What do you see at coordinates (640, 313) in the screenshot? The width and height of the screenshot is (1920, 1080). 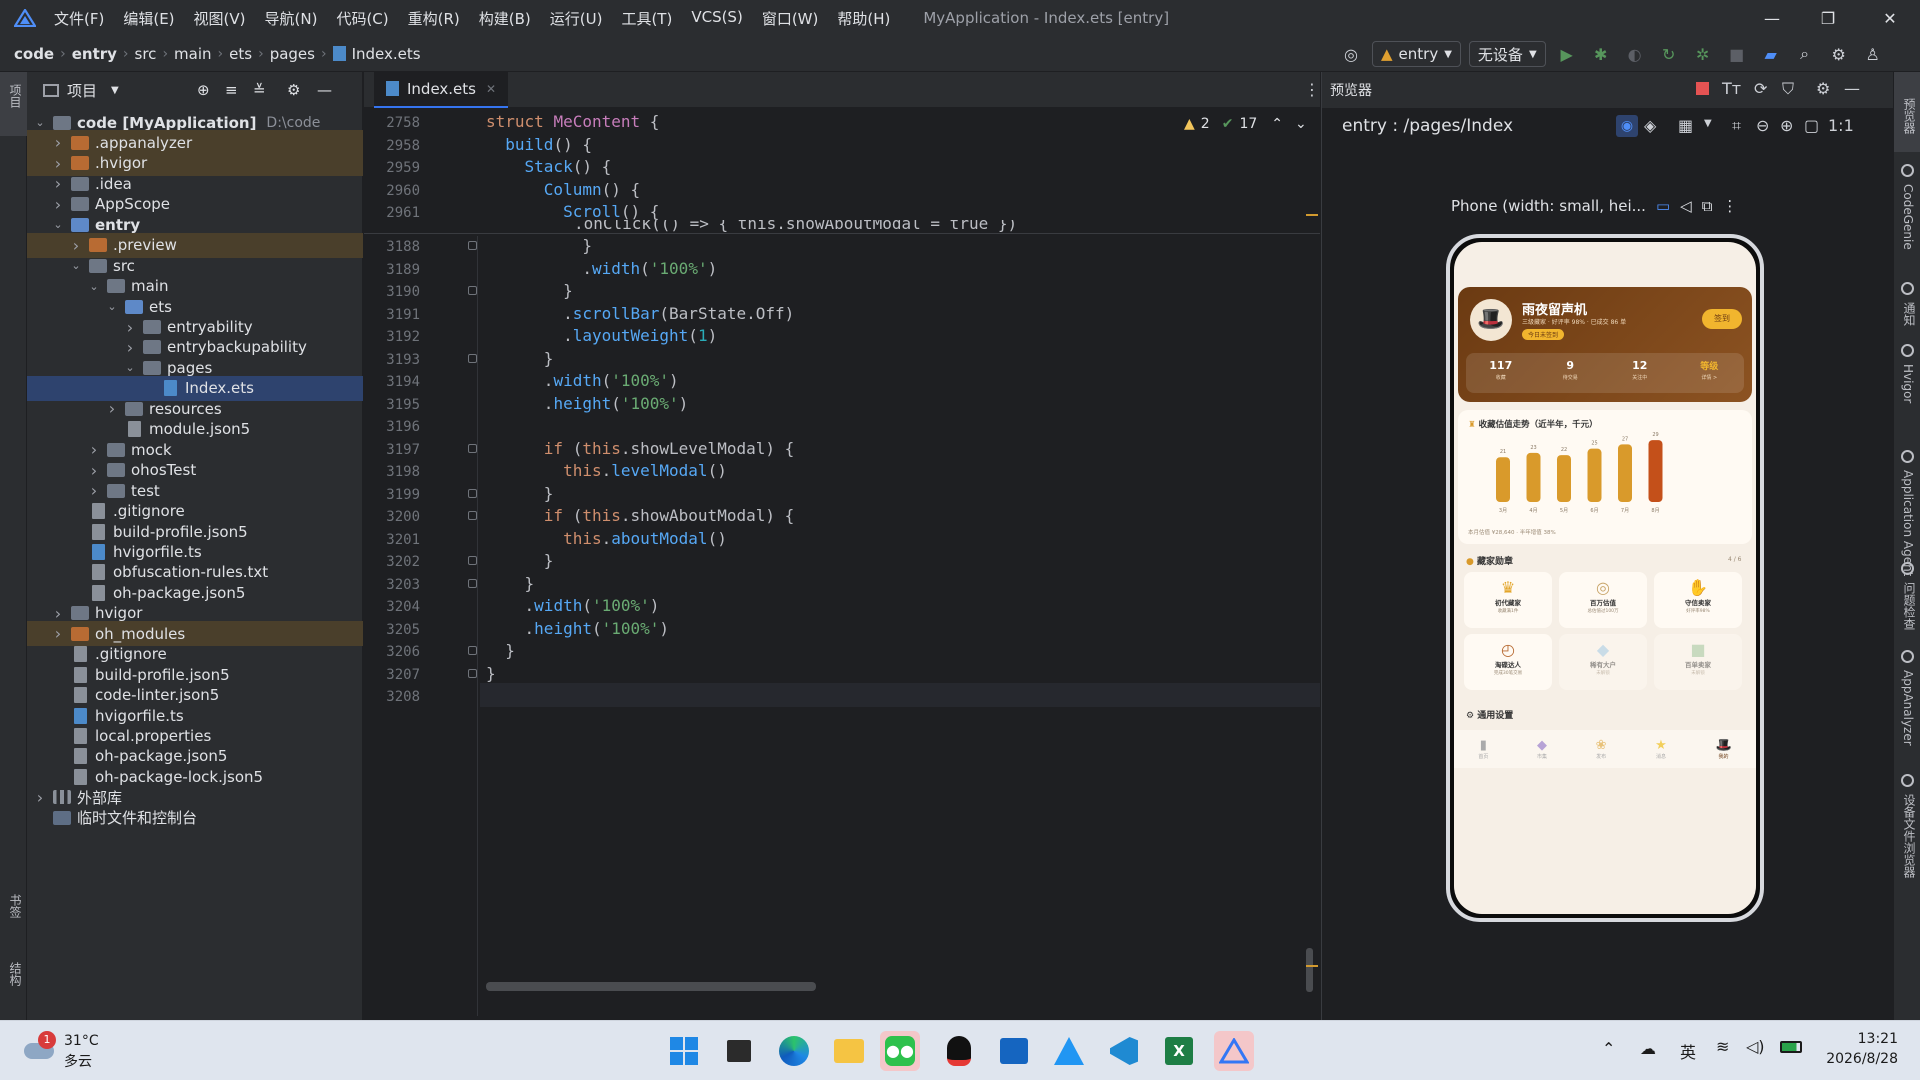 I see `code-line: .scrollBar(BarState.Off)` at bounding box center [640, 313].